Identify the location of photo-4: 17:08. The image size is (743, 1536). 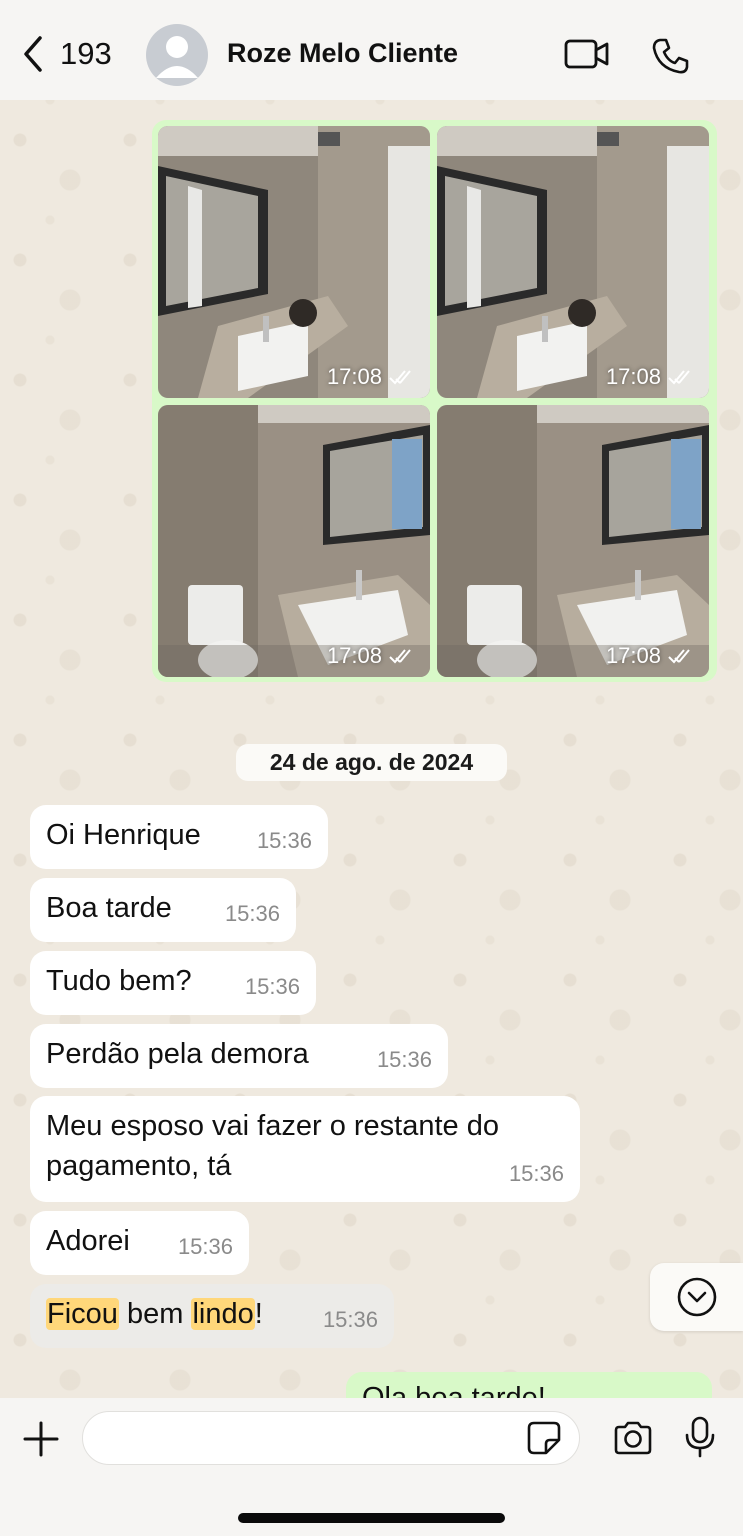
(573, 541).